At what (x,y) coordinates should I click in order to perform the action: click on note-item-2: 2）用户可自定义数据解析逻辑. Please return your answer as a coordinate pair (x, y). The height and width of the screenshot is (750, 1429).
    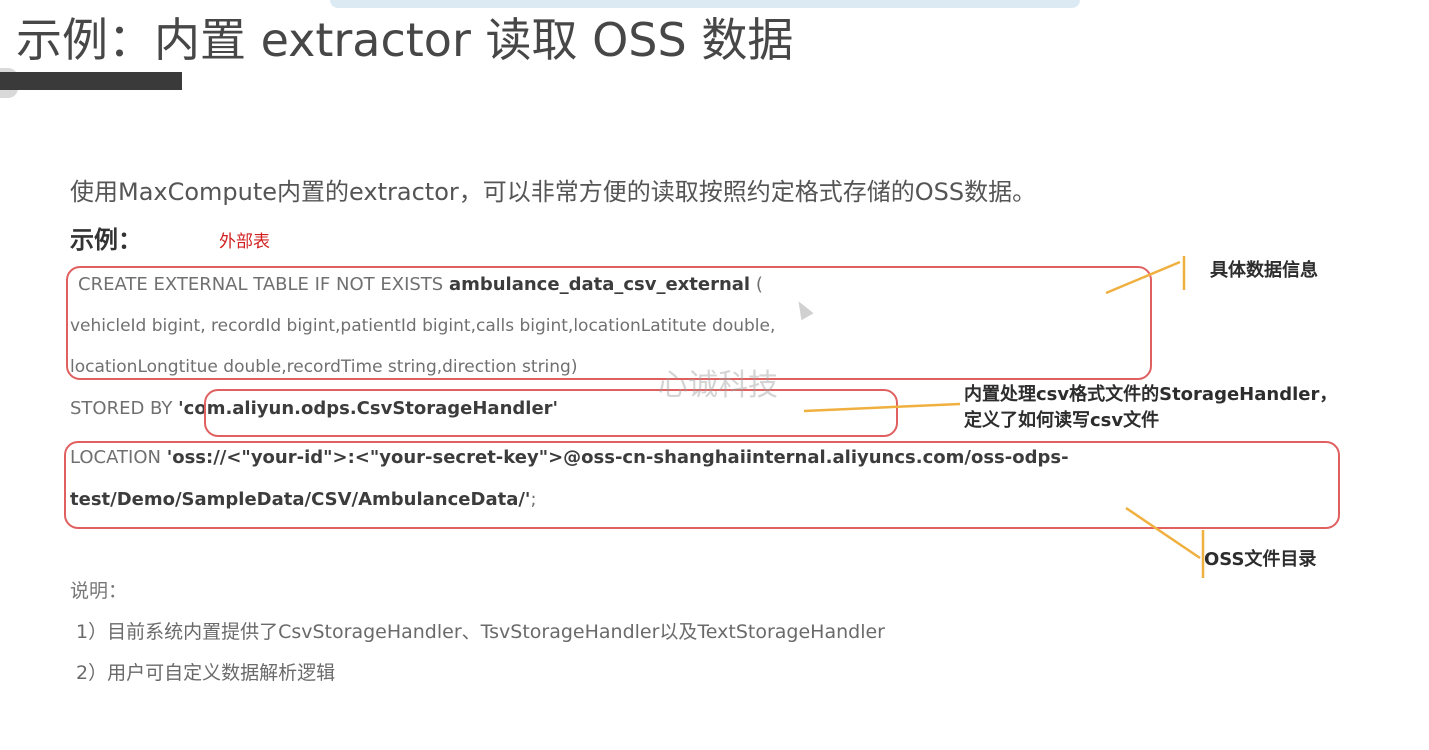
    Looking at the image, I should click on (206, 673).